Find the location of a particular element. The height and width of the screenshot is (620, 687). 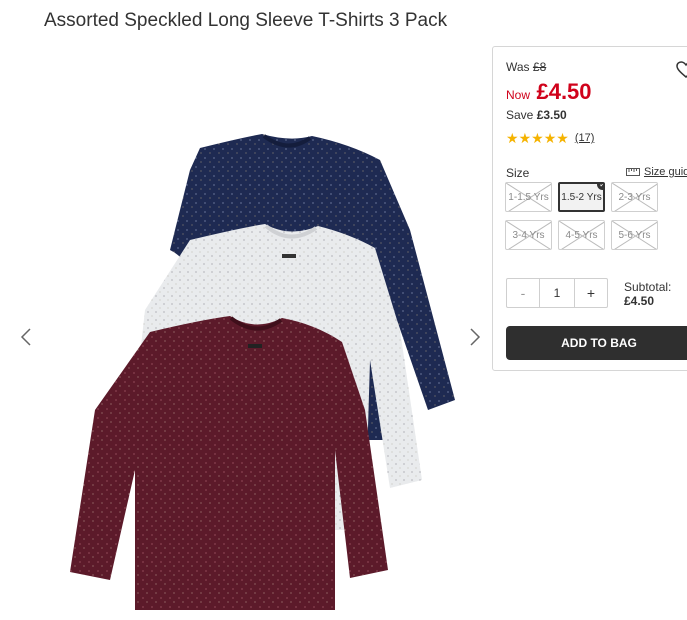

chevron-right-icon is located at coordinates (475, 337).